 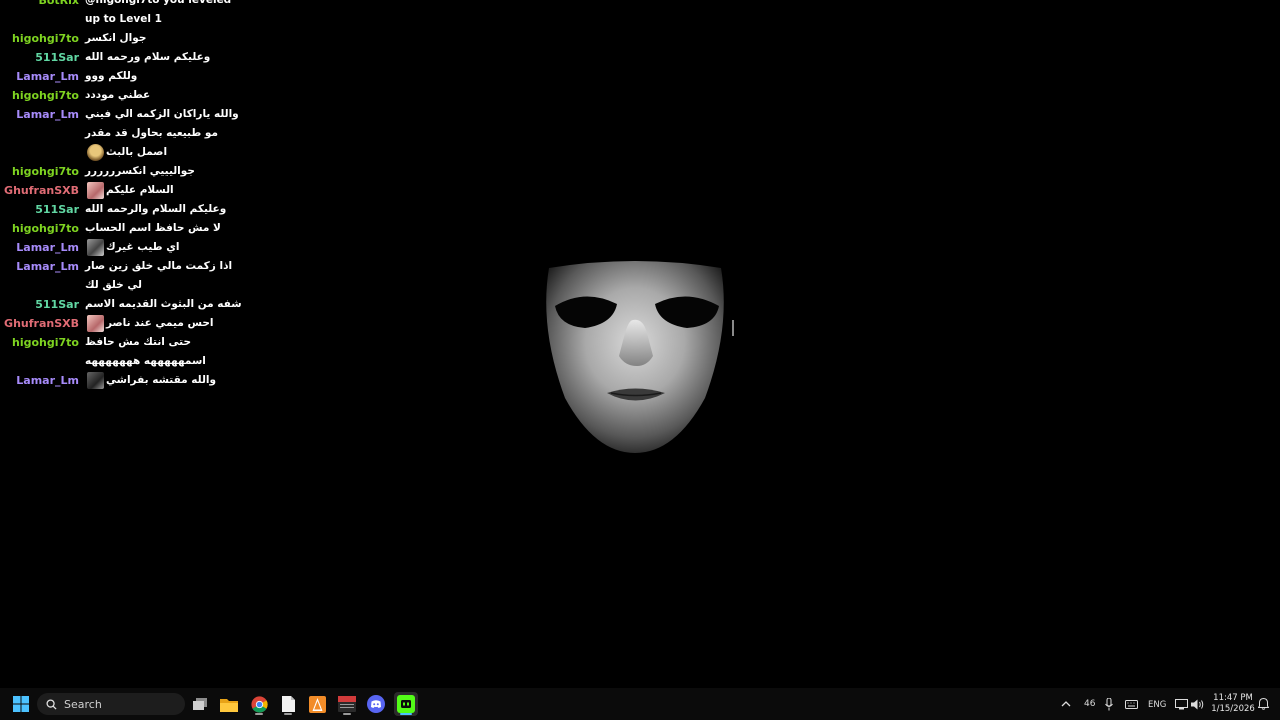 What do you see at coordinates (158, 12) in the screenshot?
I see `chat-text-content: @higohgi7to you leveled up to Level 1` at bounding box center [158, 12].